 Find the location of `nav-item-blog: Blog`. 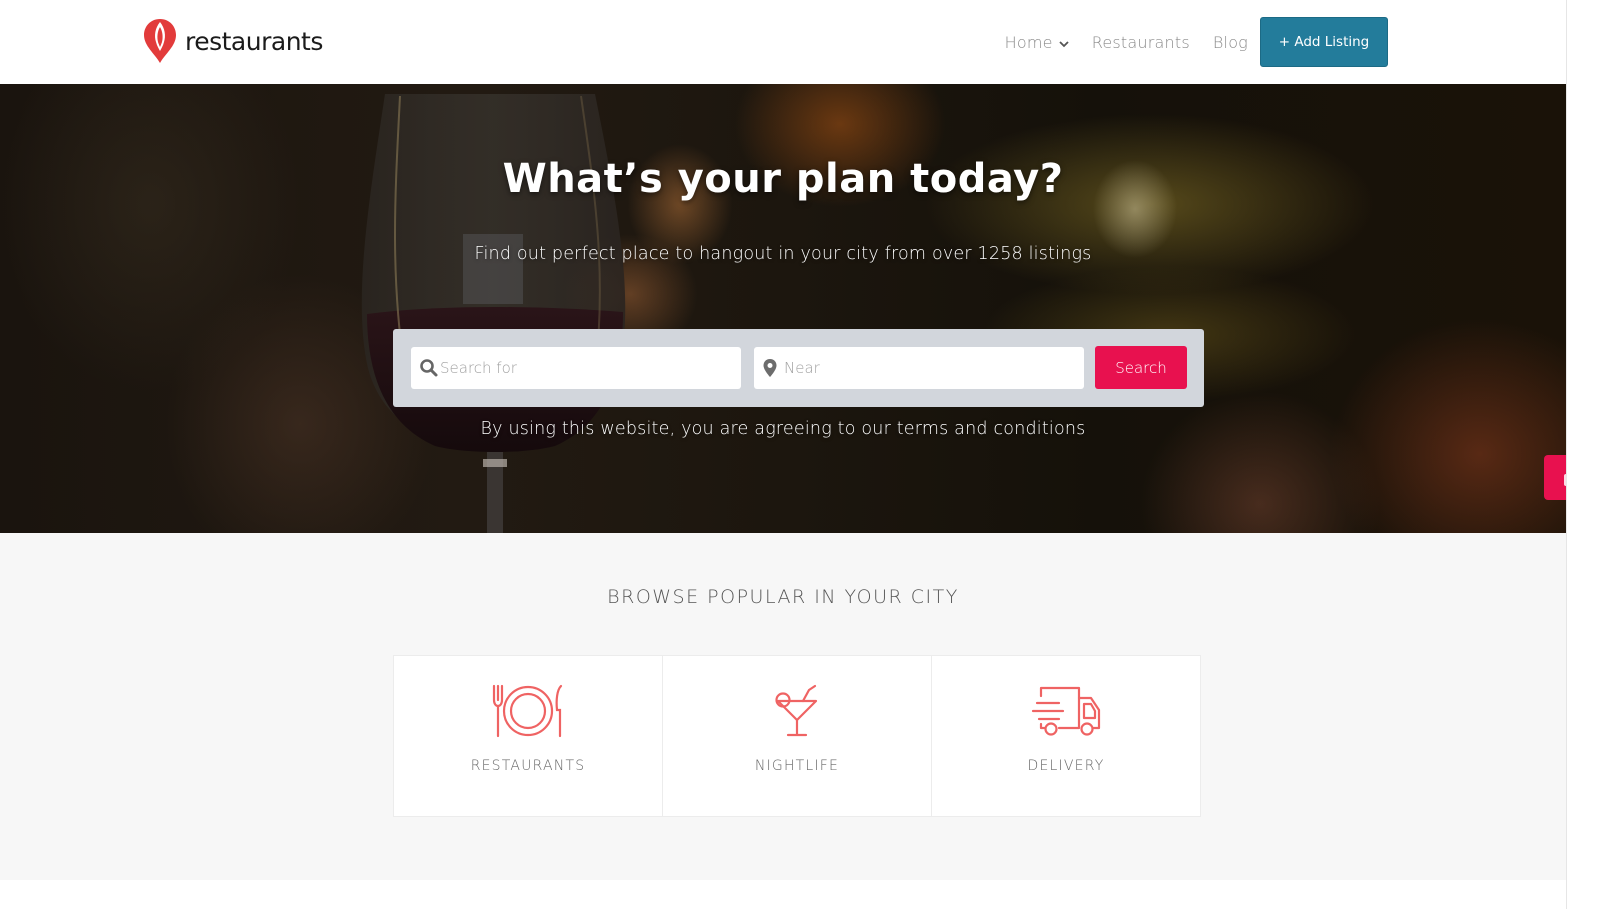

nav-item-blog: Blog is located at coordinates (1230, 42).